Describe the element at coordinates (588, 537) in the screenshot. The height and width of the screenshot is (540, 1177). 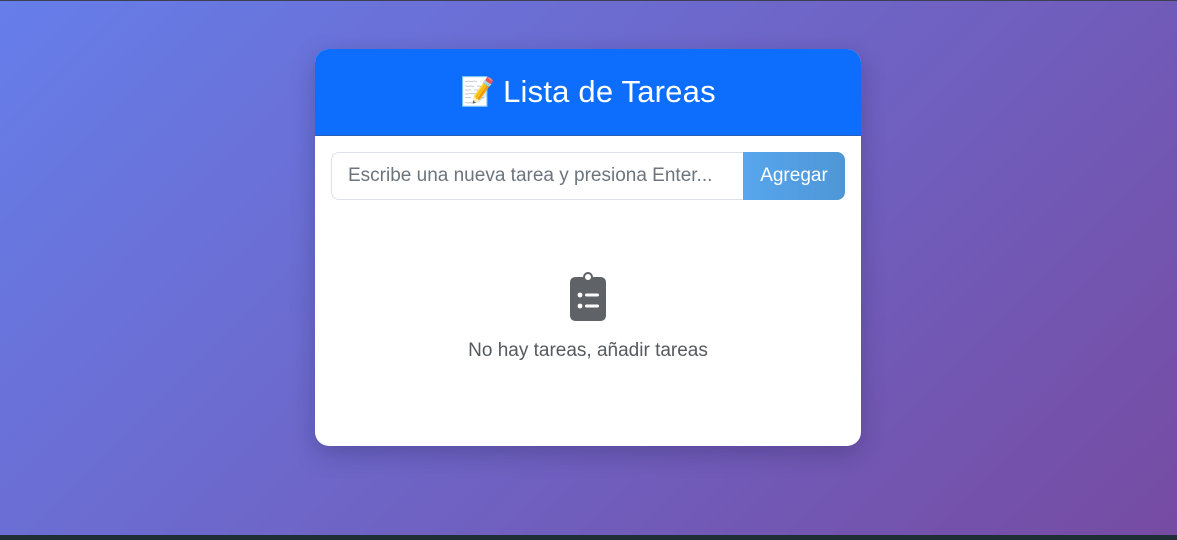
I see `taskbar-strip` at that location.